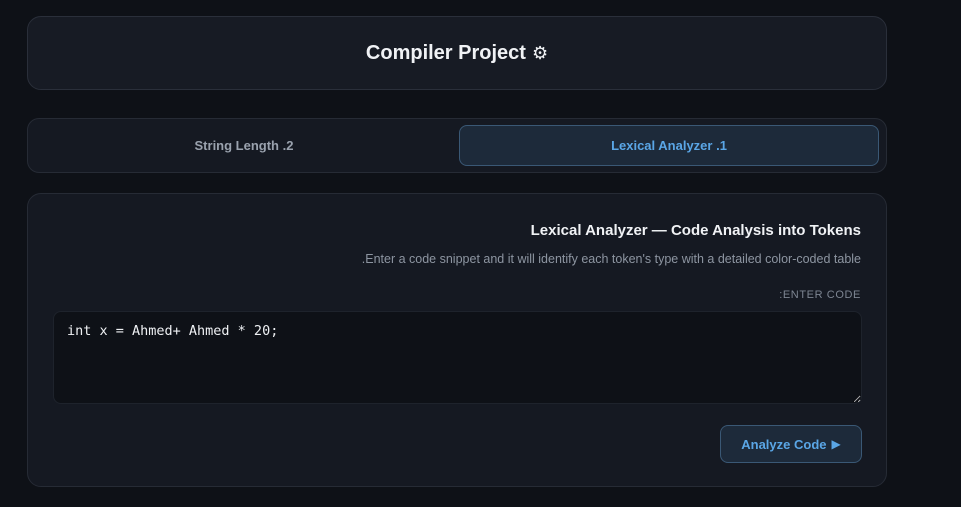  What do you see at coordinates (244, 145) in the screenshot?
I see `tab-string-length: String Length .2` at bounding box center [244, 145].